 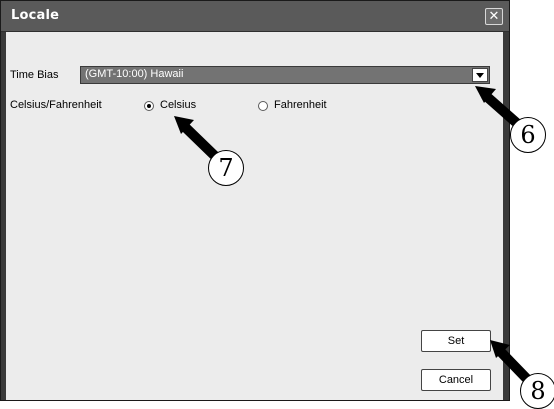 What do you see at coordinates (502, 110) in the screenshot?
I see `arrow-6-shaft` at bounding box center [502, 110].